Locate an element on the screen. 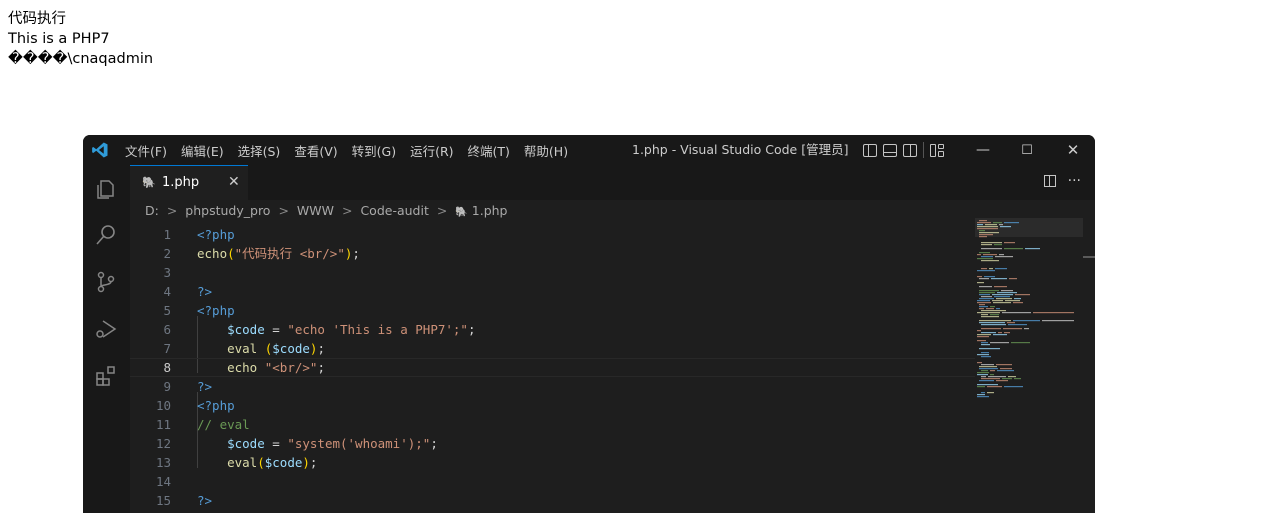 Image resolution: width=1267 pixels, height=513 pixels. line-number: 10 is located at coordinates (163, 405).